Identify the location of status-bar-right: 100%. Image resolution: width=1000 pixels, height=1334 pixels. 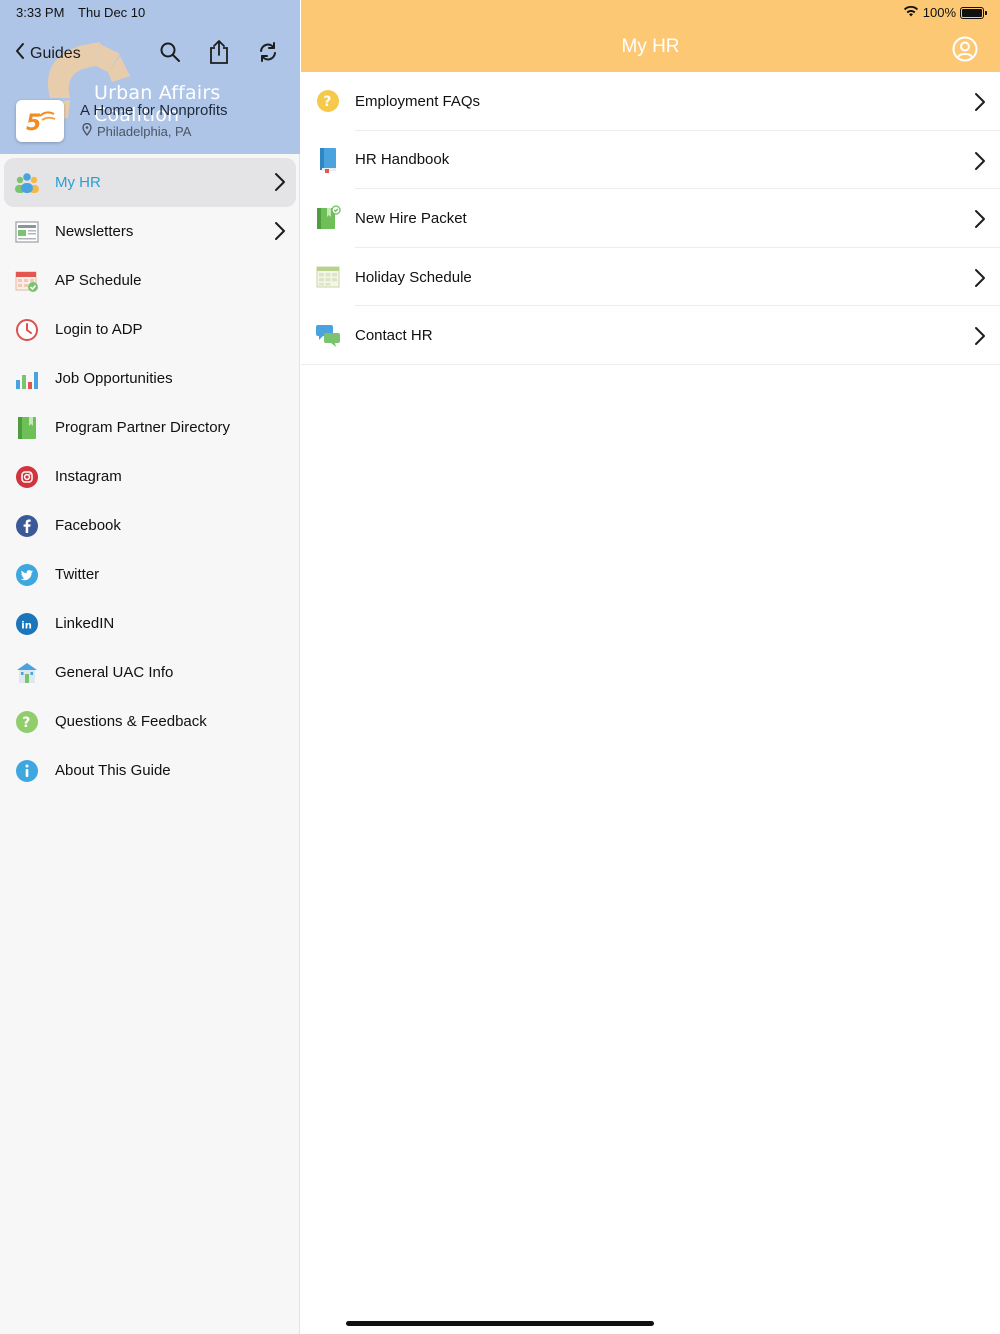
(945, 12).